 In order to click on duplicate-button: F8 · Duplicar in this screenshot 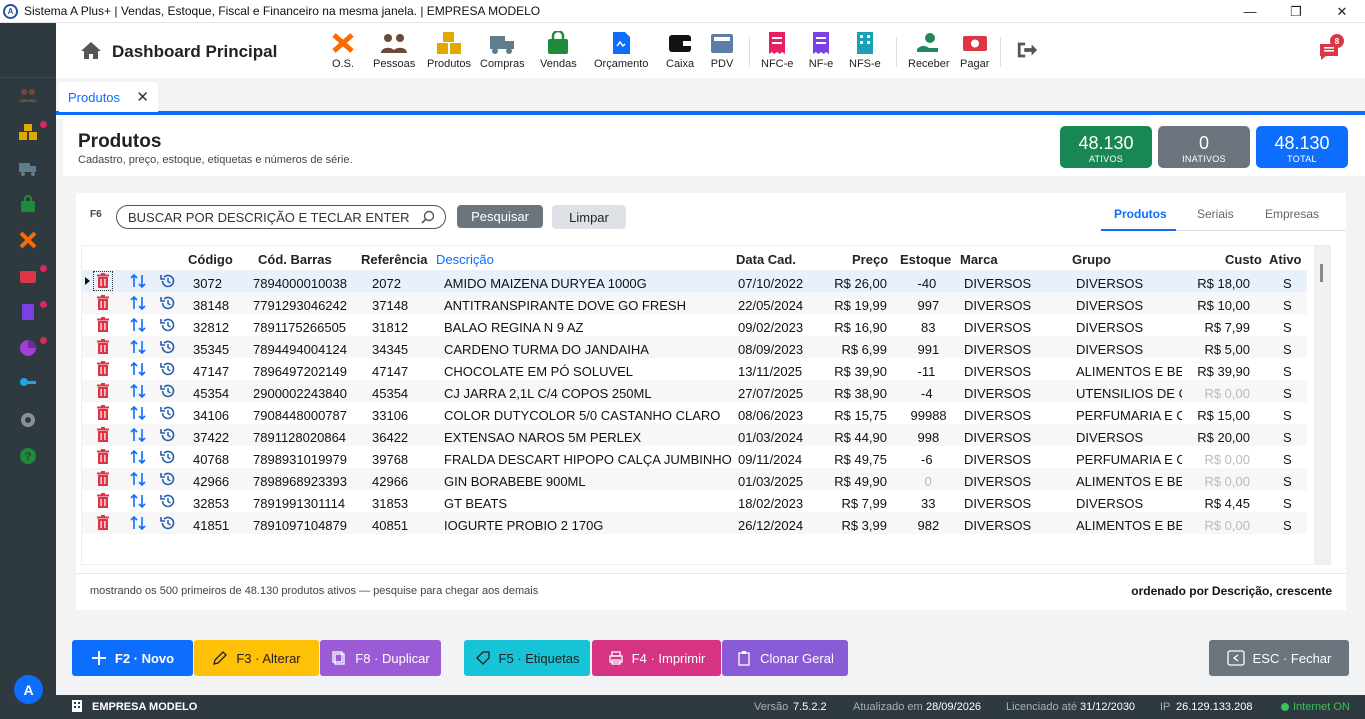, I will do `click(380, 658)`.